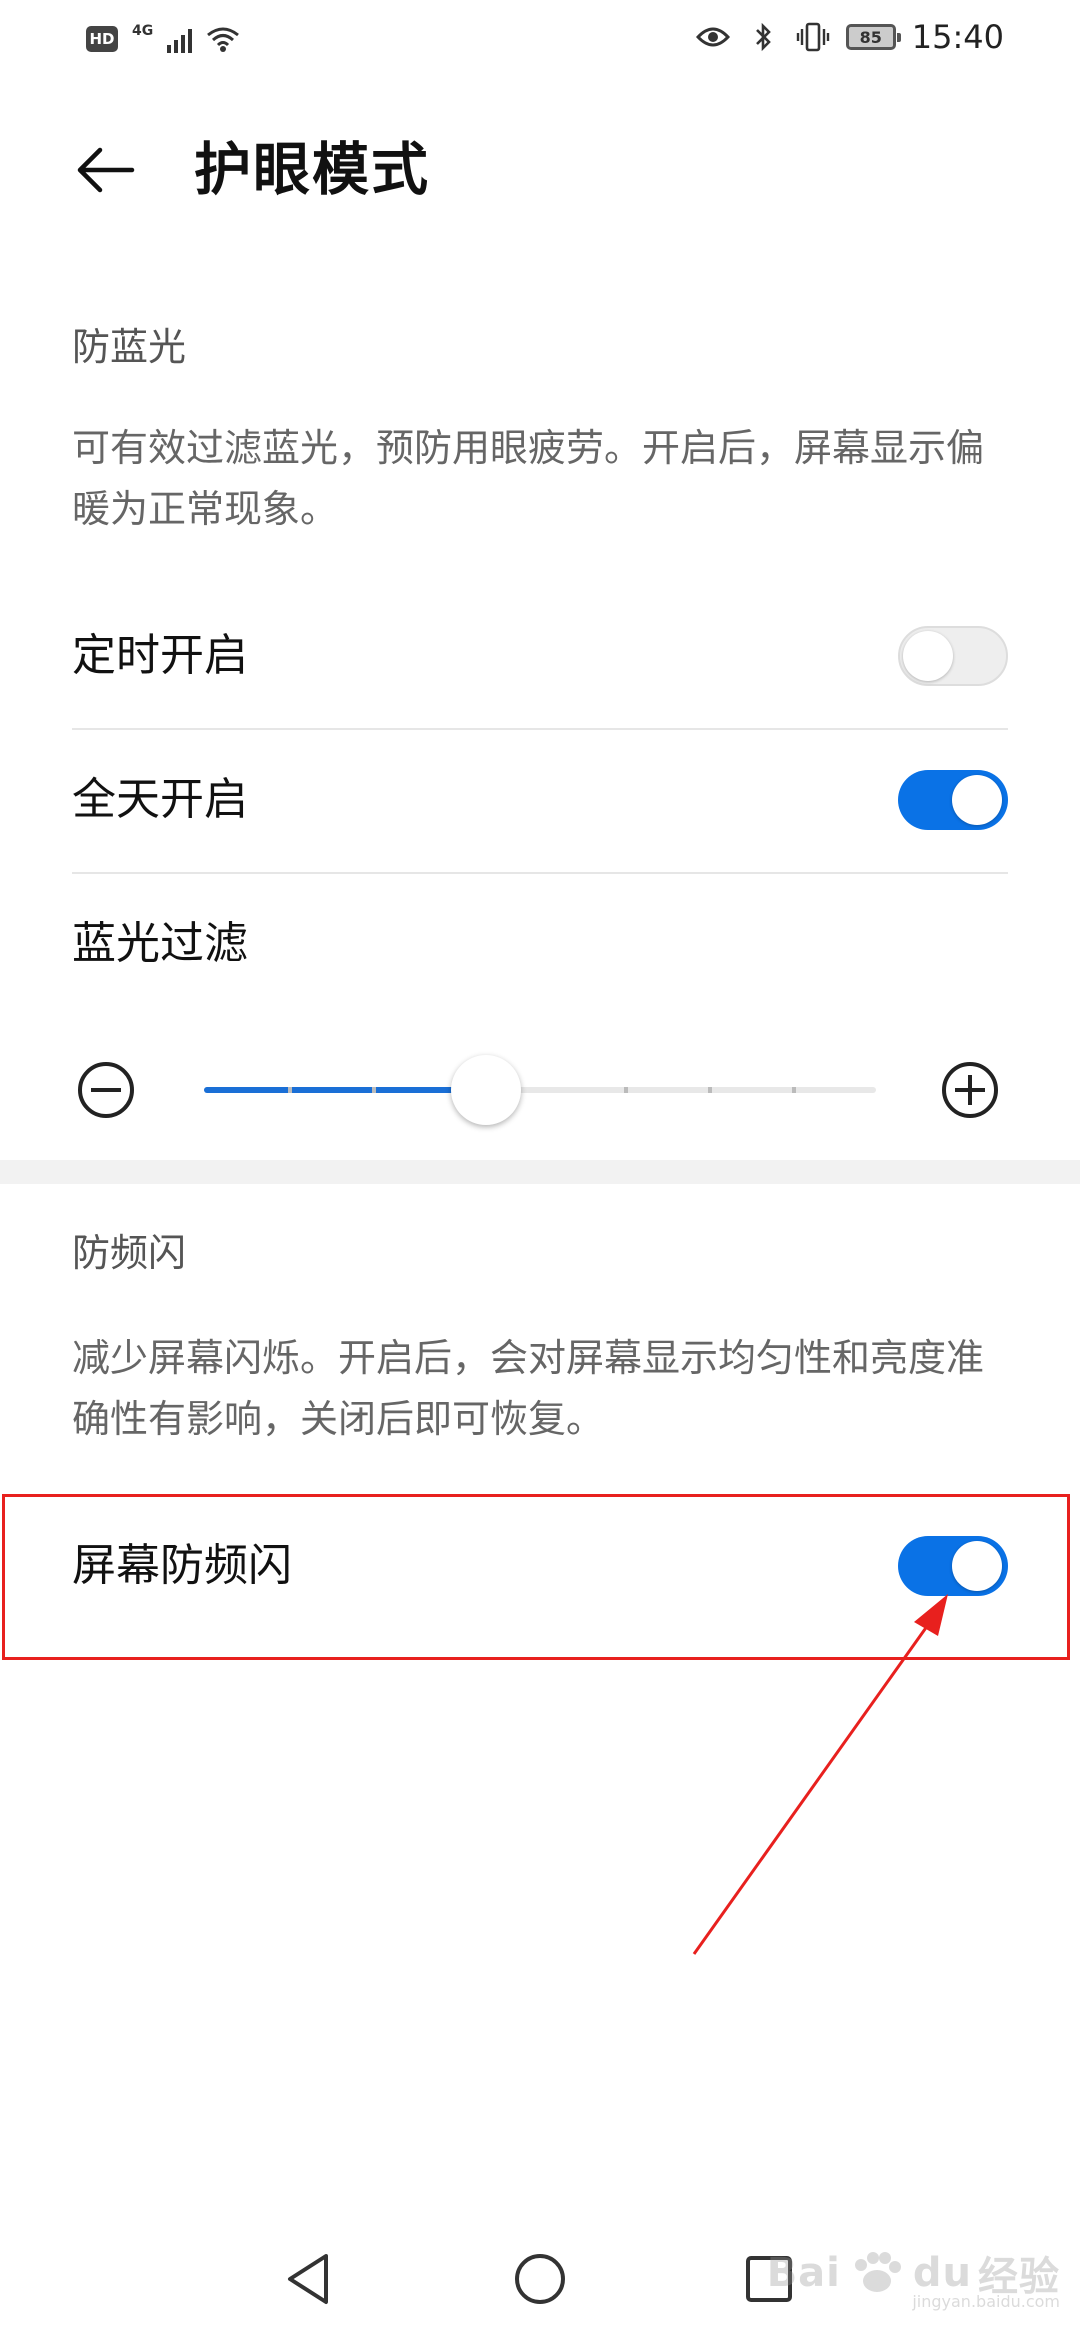  Describe the element at coordinates (528, 1388) in the screenshot. I see `flicker-description: 减少屏幕闪烁。开启后，会对屏幕显示均匀性和亮度准确性有影响，关闭后即可恢复。` at that location.